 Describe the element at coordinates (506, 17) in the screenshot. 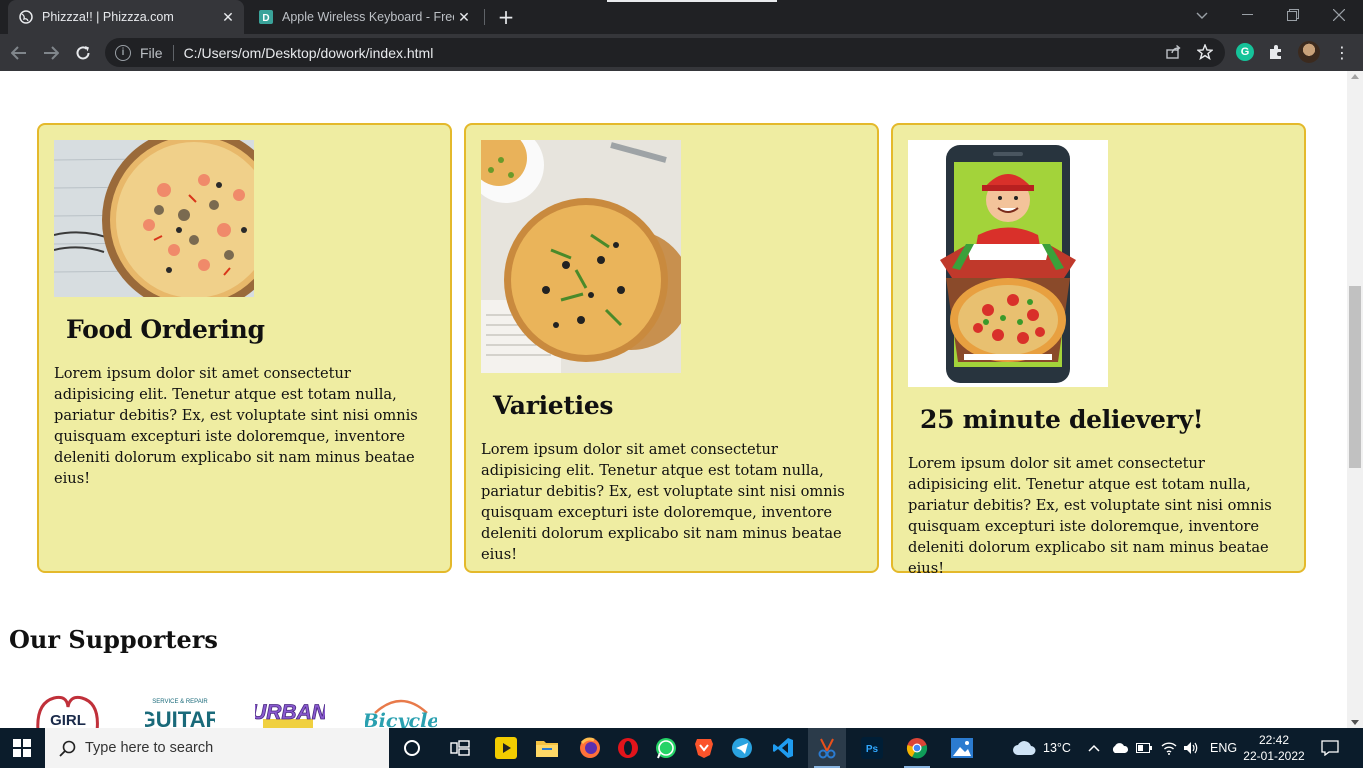

I see `new-tab-plus-icon: +` at that location.